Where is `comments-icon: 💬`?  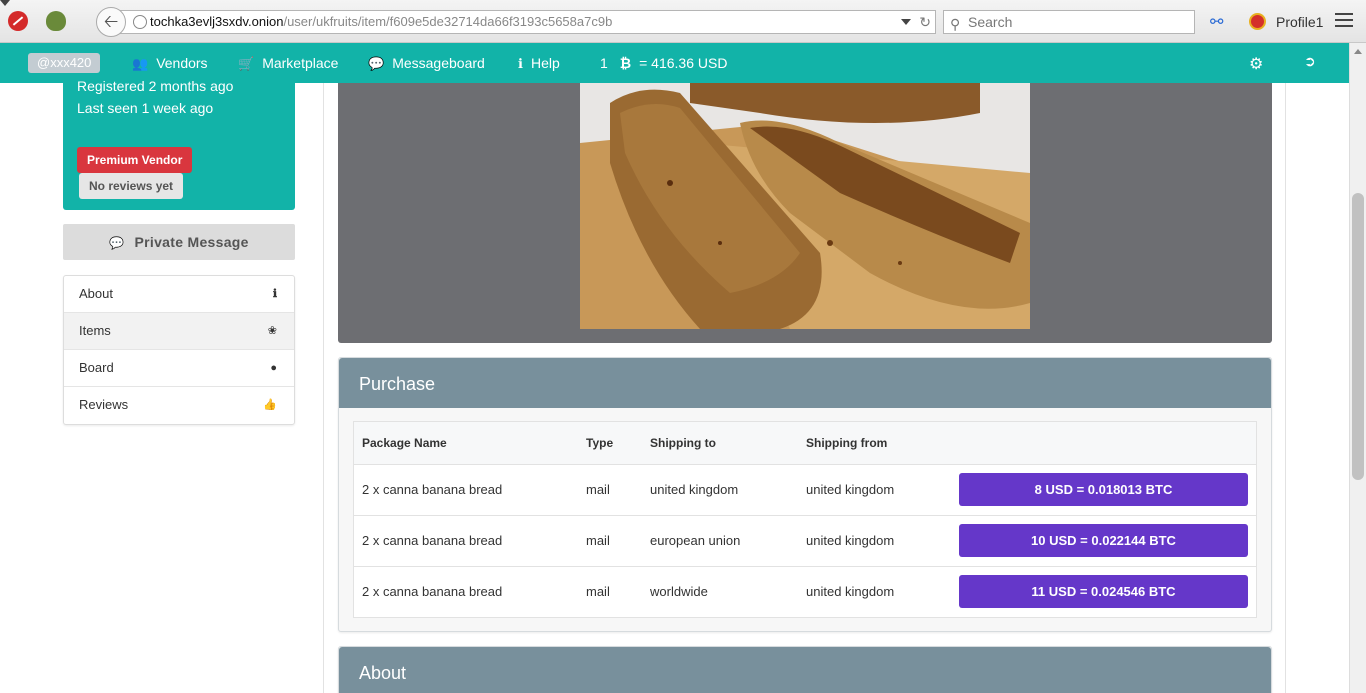
comments-icon: 💬 is located at coordinates (376, 63).